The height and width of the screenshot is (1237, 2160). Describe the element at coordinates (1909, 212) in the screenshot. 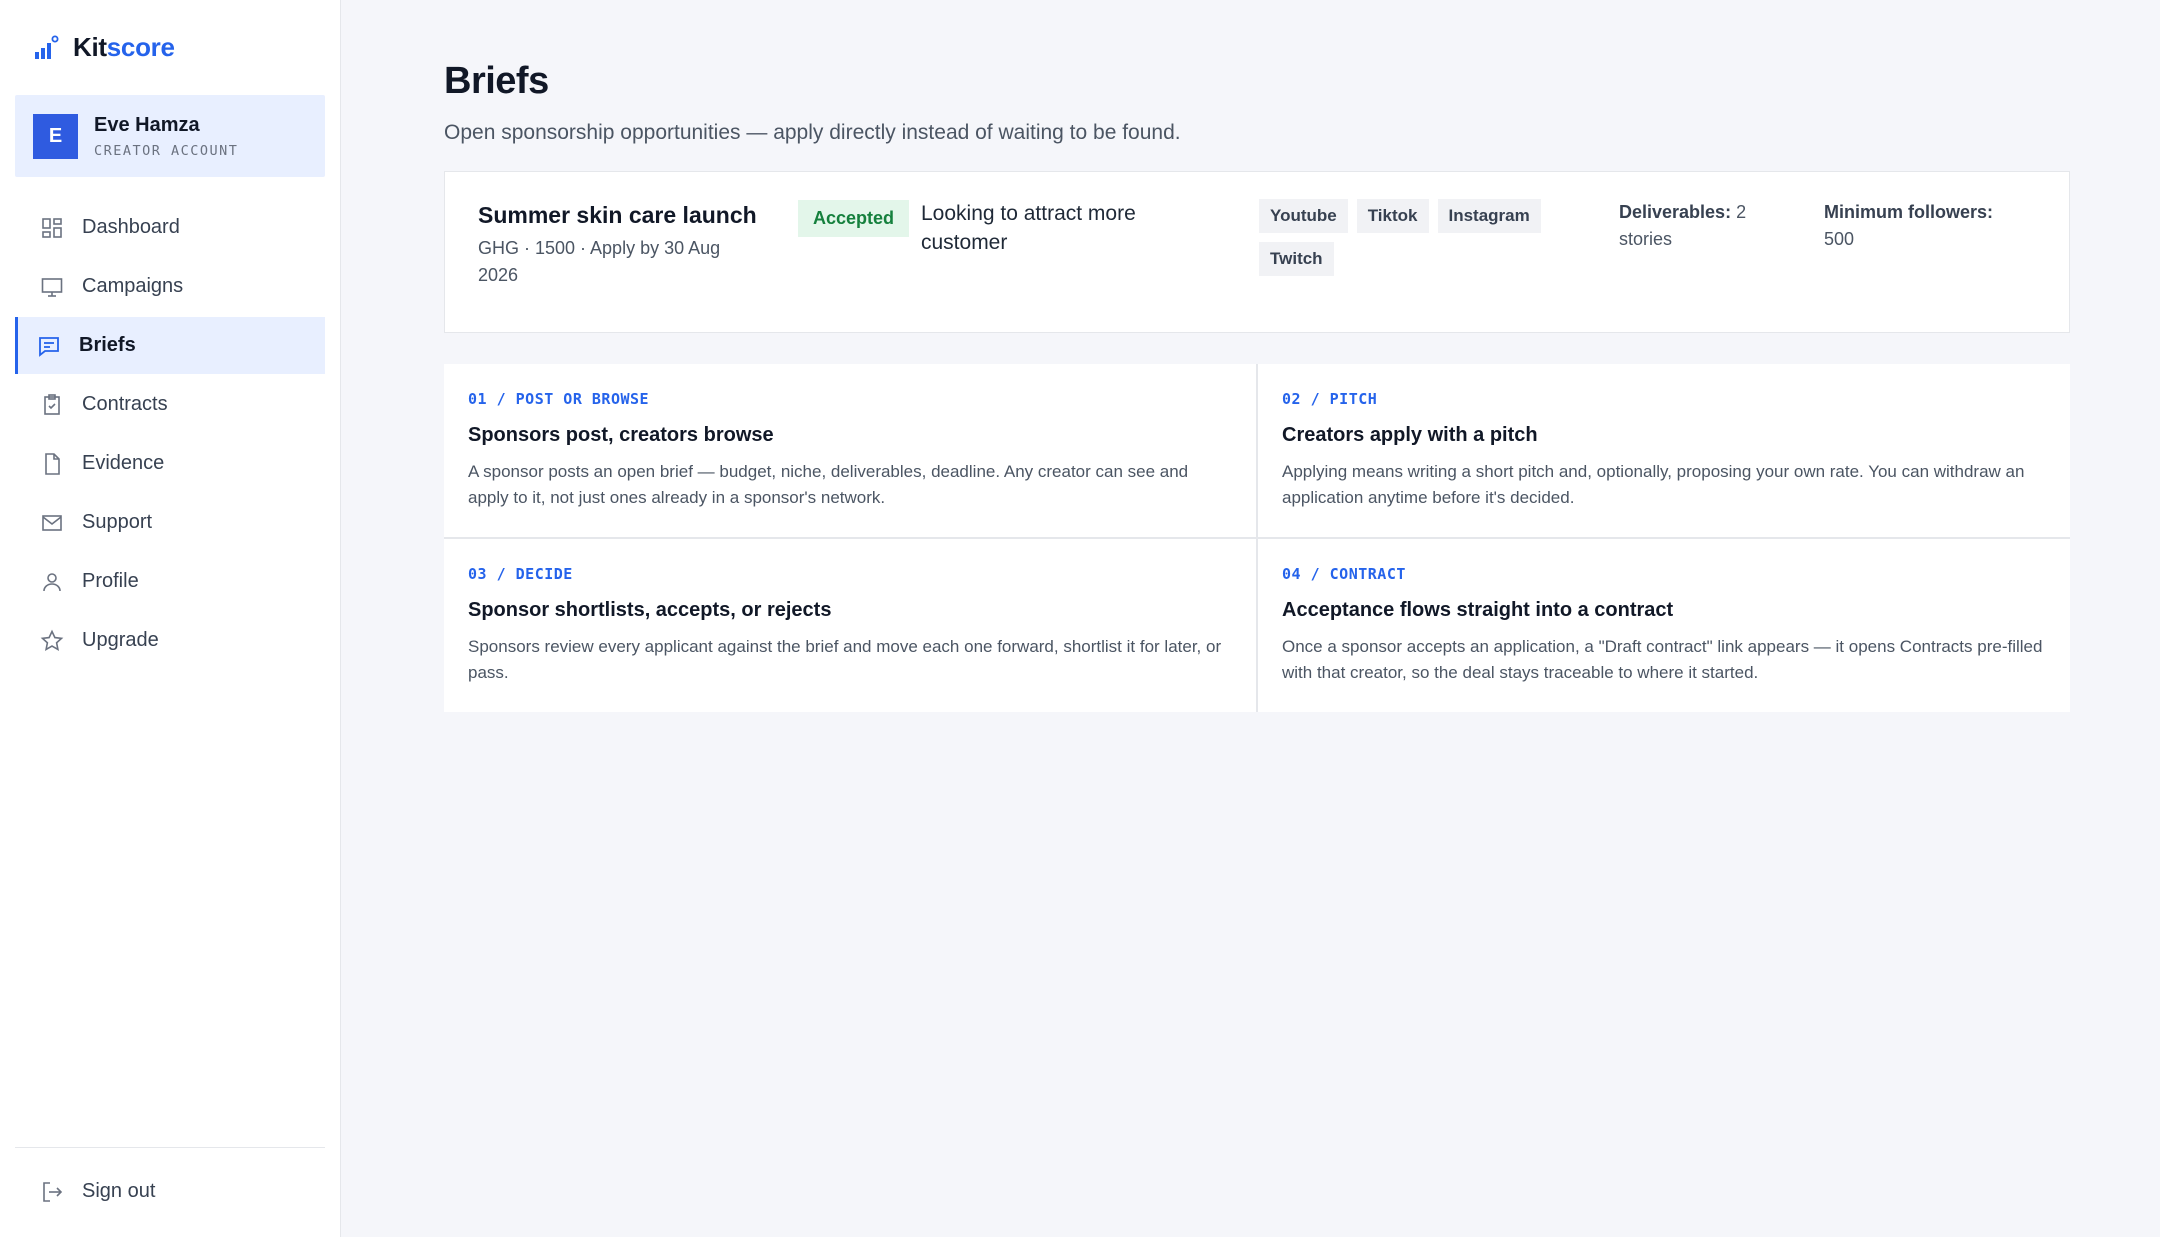

I see `min-followers-label: Minimum followers:` at that location.